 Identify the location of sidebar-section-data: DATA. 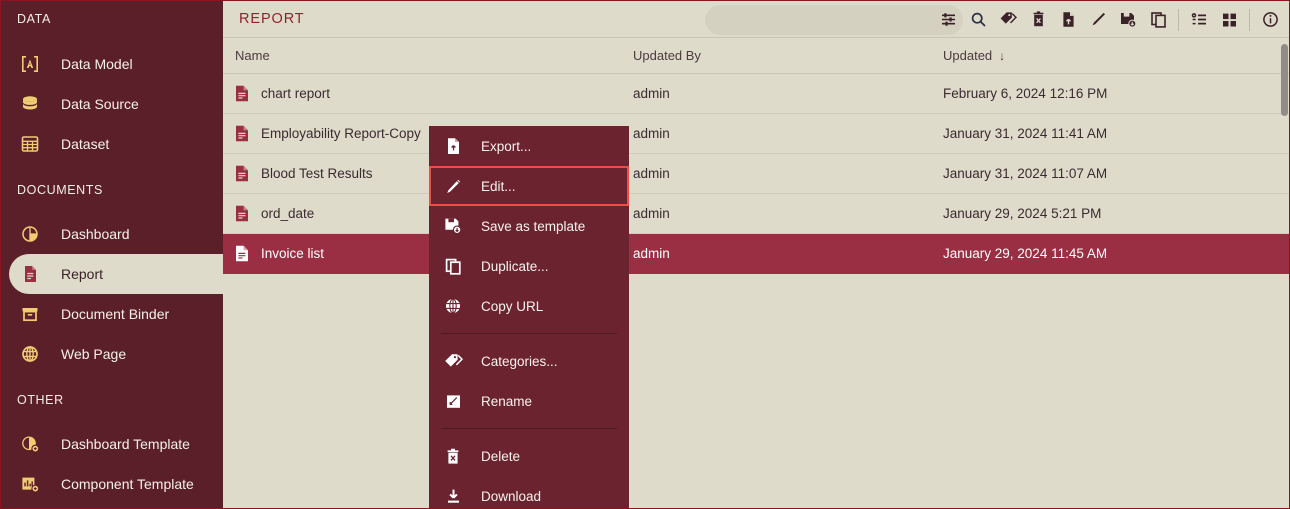
(34, 19).